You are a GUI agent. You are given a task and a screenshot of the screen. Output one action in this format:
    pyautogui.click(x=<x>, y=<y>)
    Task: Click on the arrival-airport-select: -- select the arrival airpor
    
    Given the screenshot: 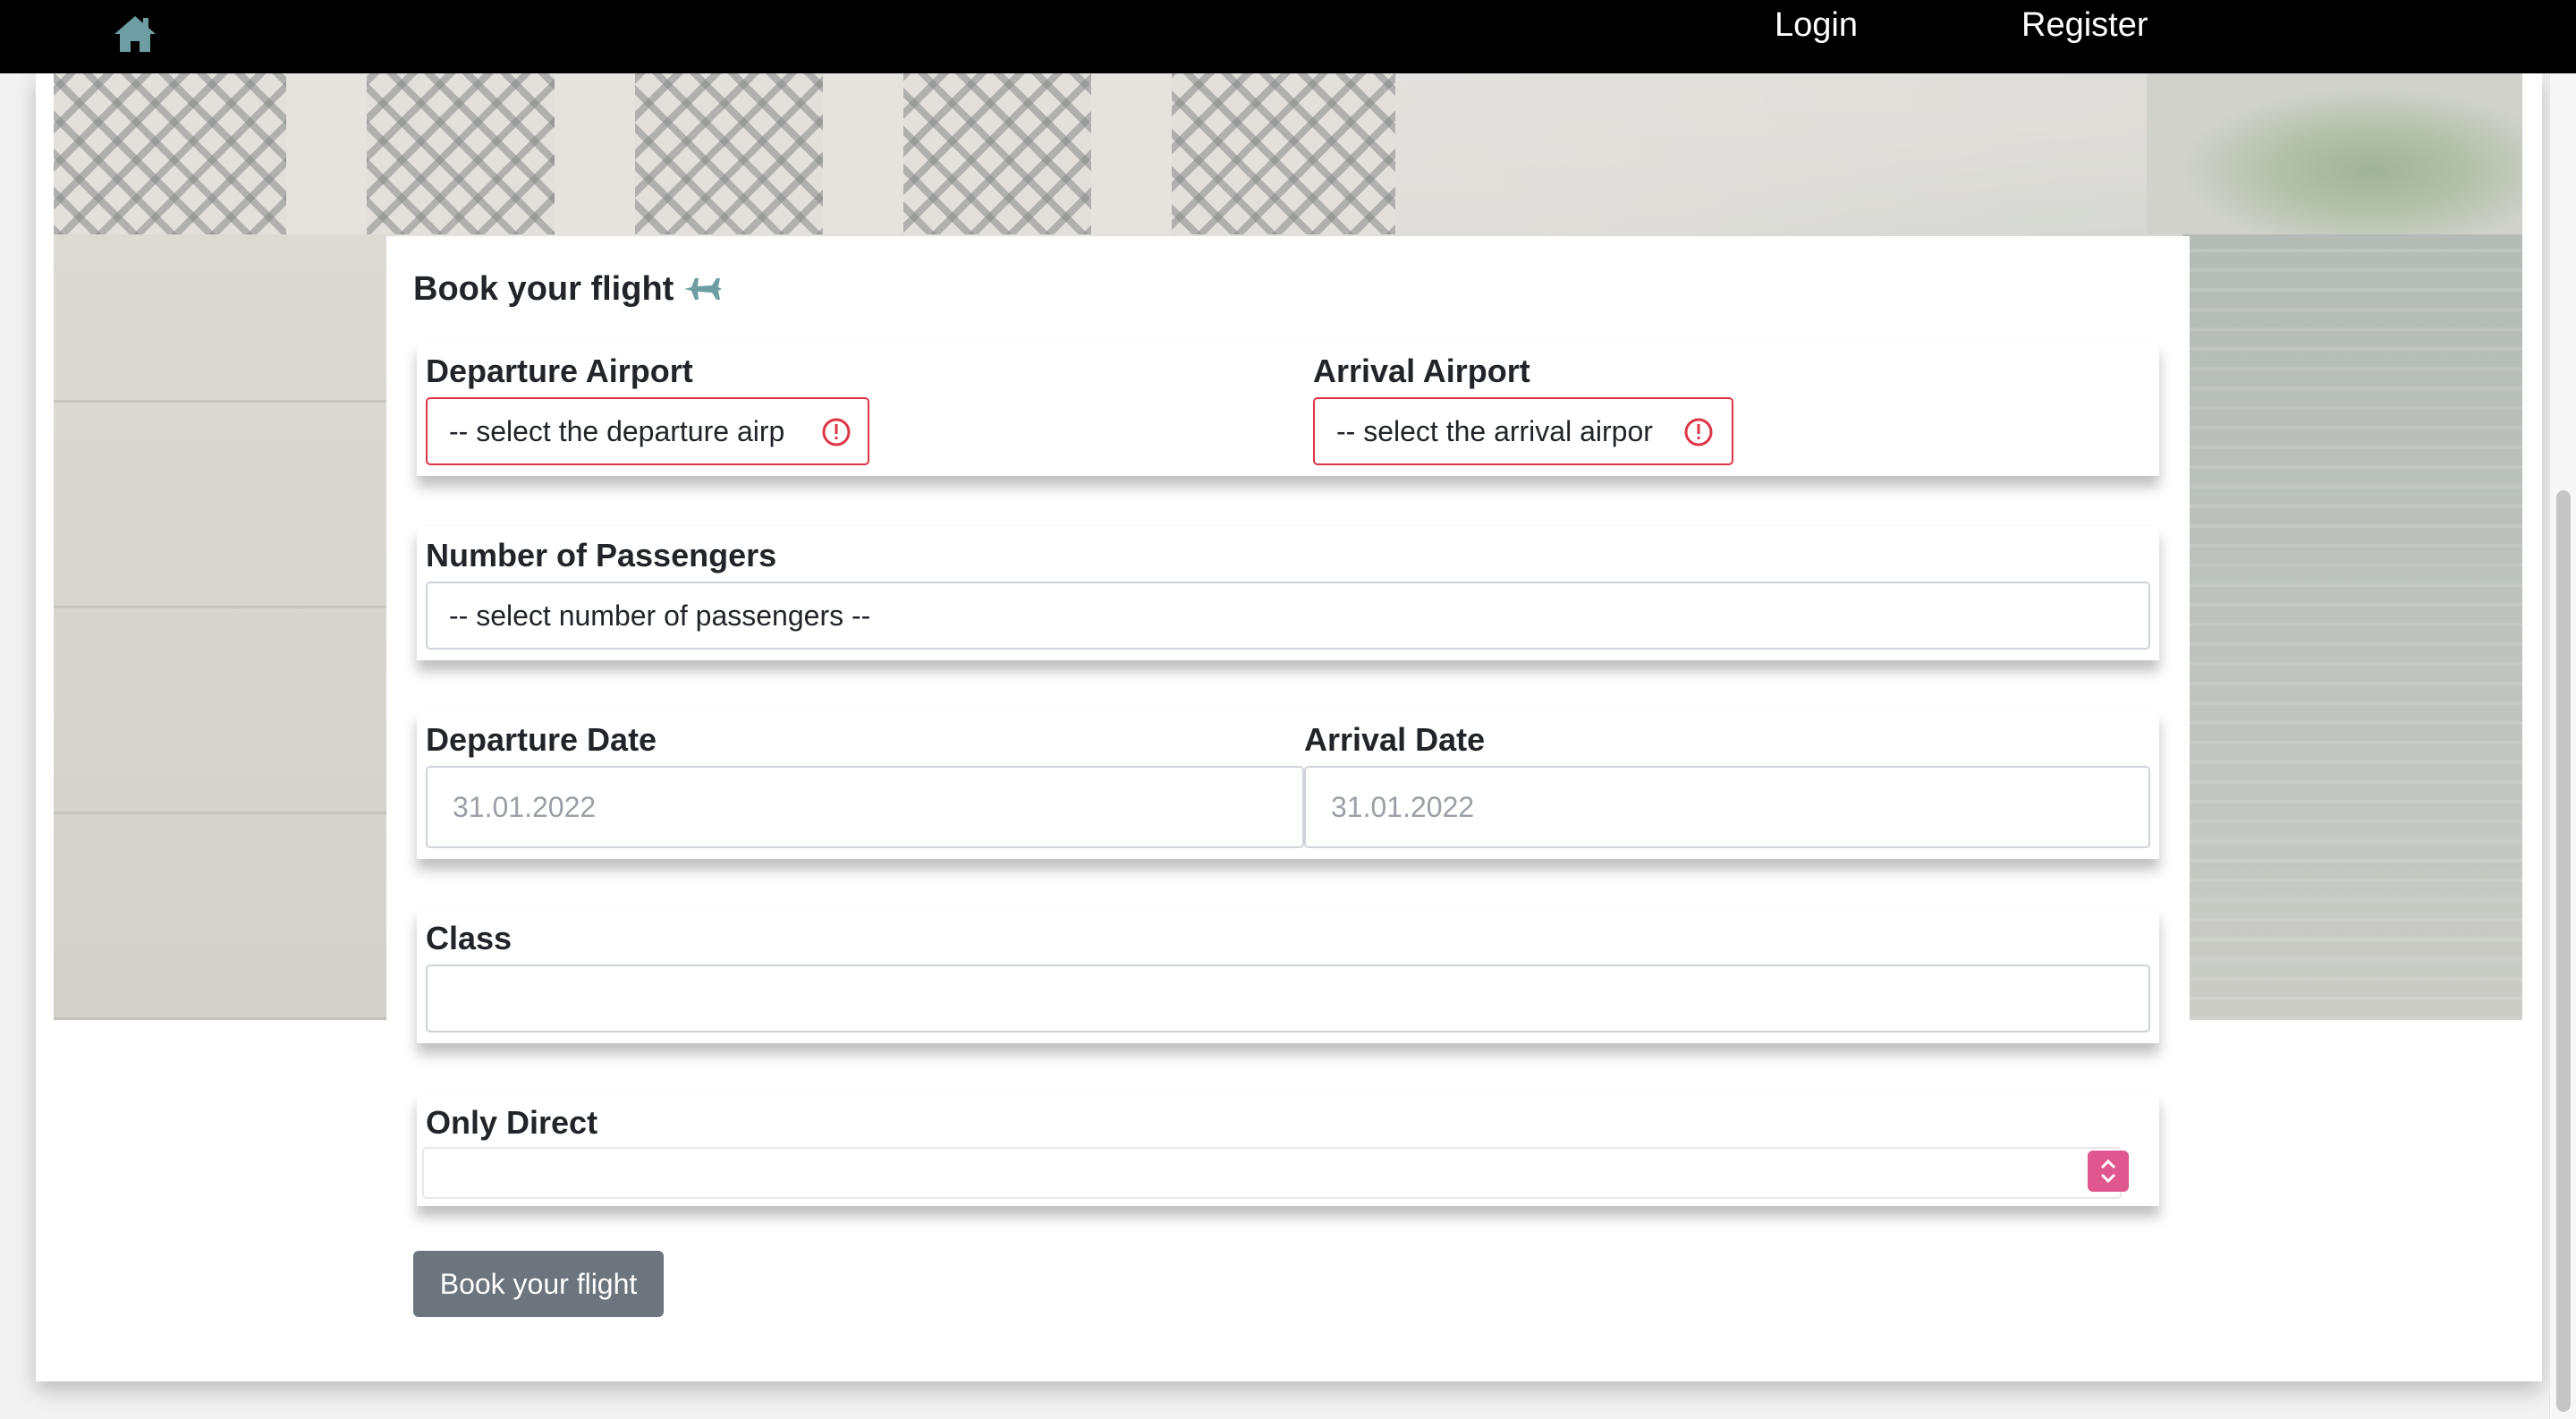 What is the action you would take?
    pyautogui.click(x=1523, y=431)
    